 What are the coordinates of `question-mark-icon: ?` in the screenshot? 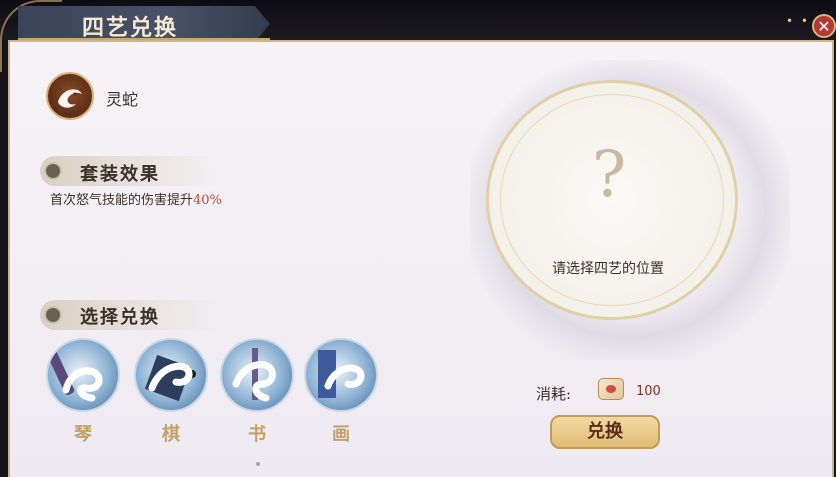 It's located at (609, 175).